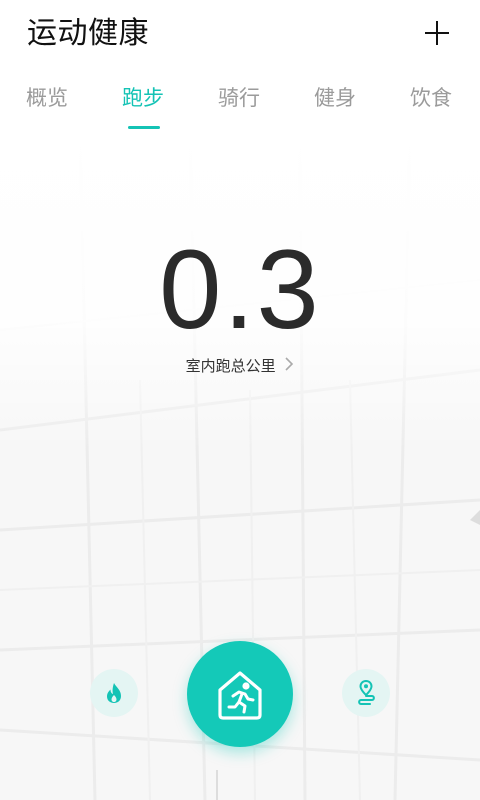 This screenshot has height=800, width=480. I want to click on tab-diet: 饮食, so click(431, 98).